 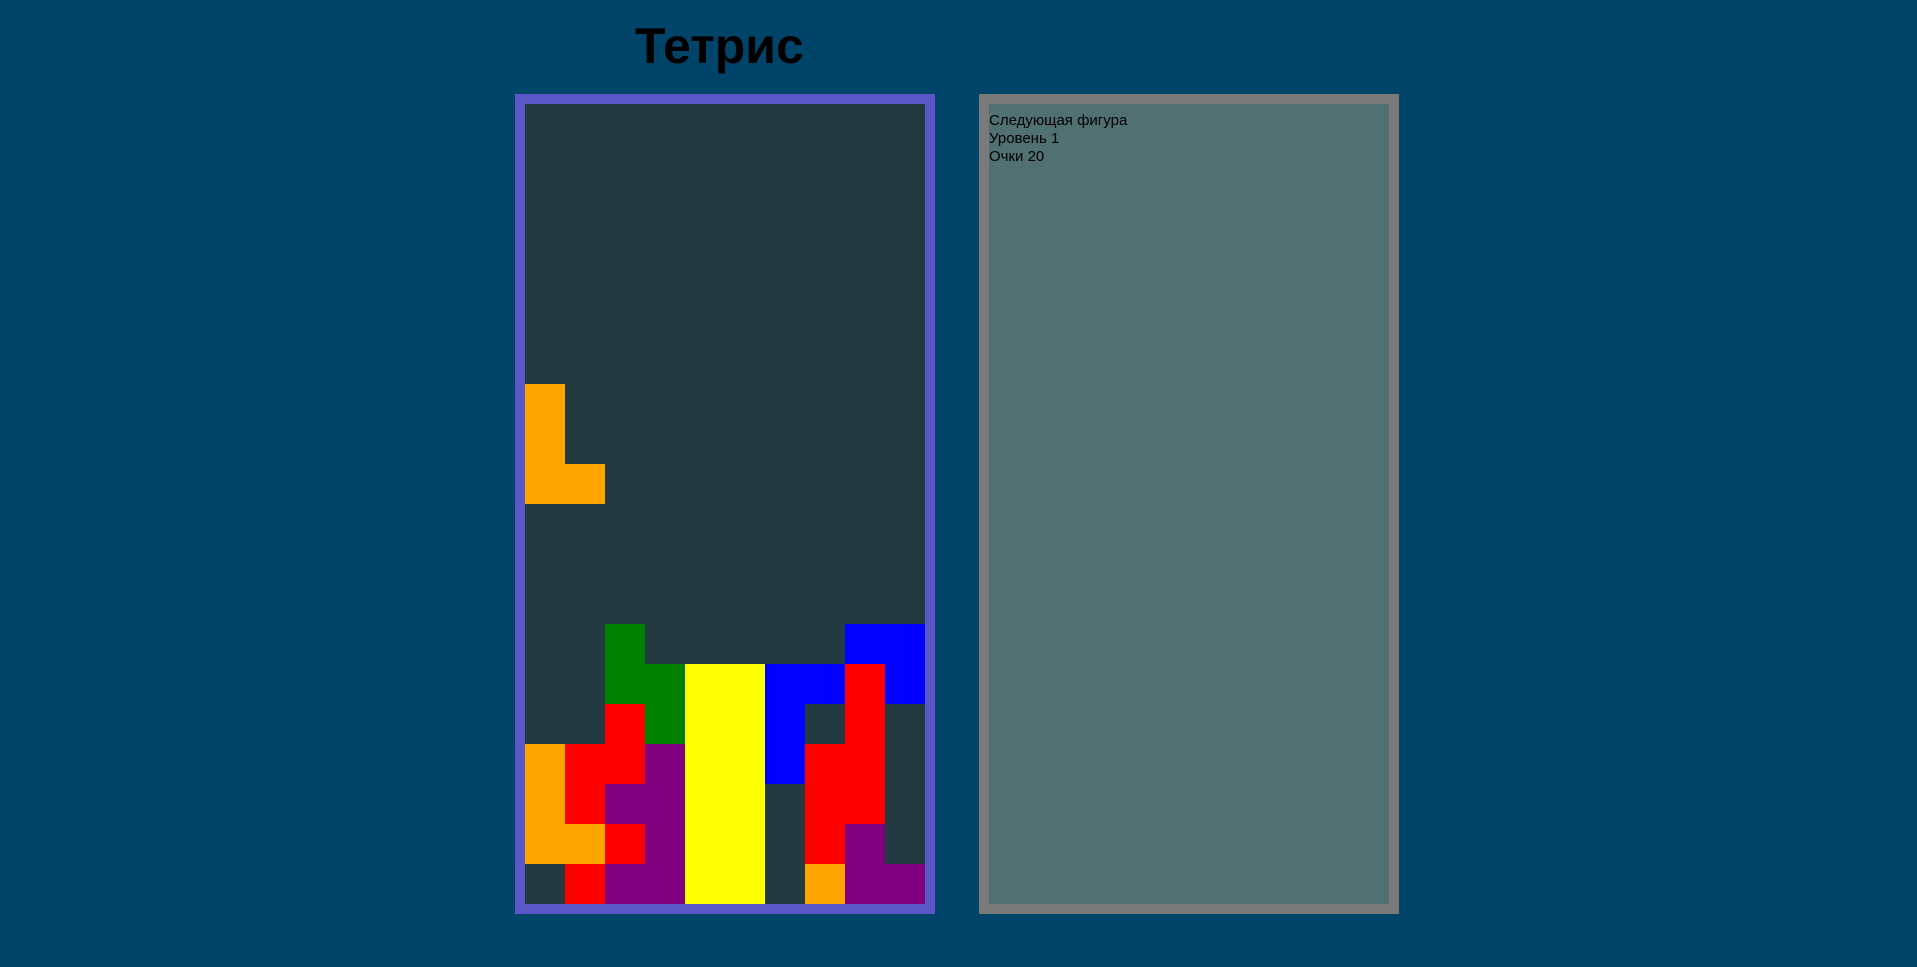 What do you see at coordinates (1017, 156) in the screenshot?
I see `score-label: Очки 20` at bounding box center [1017, 156].